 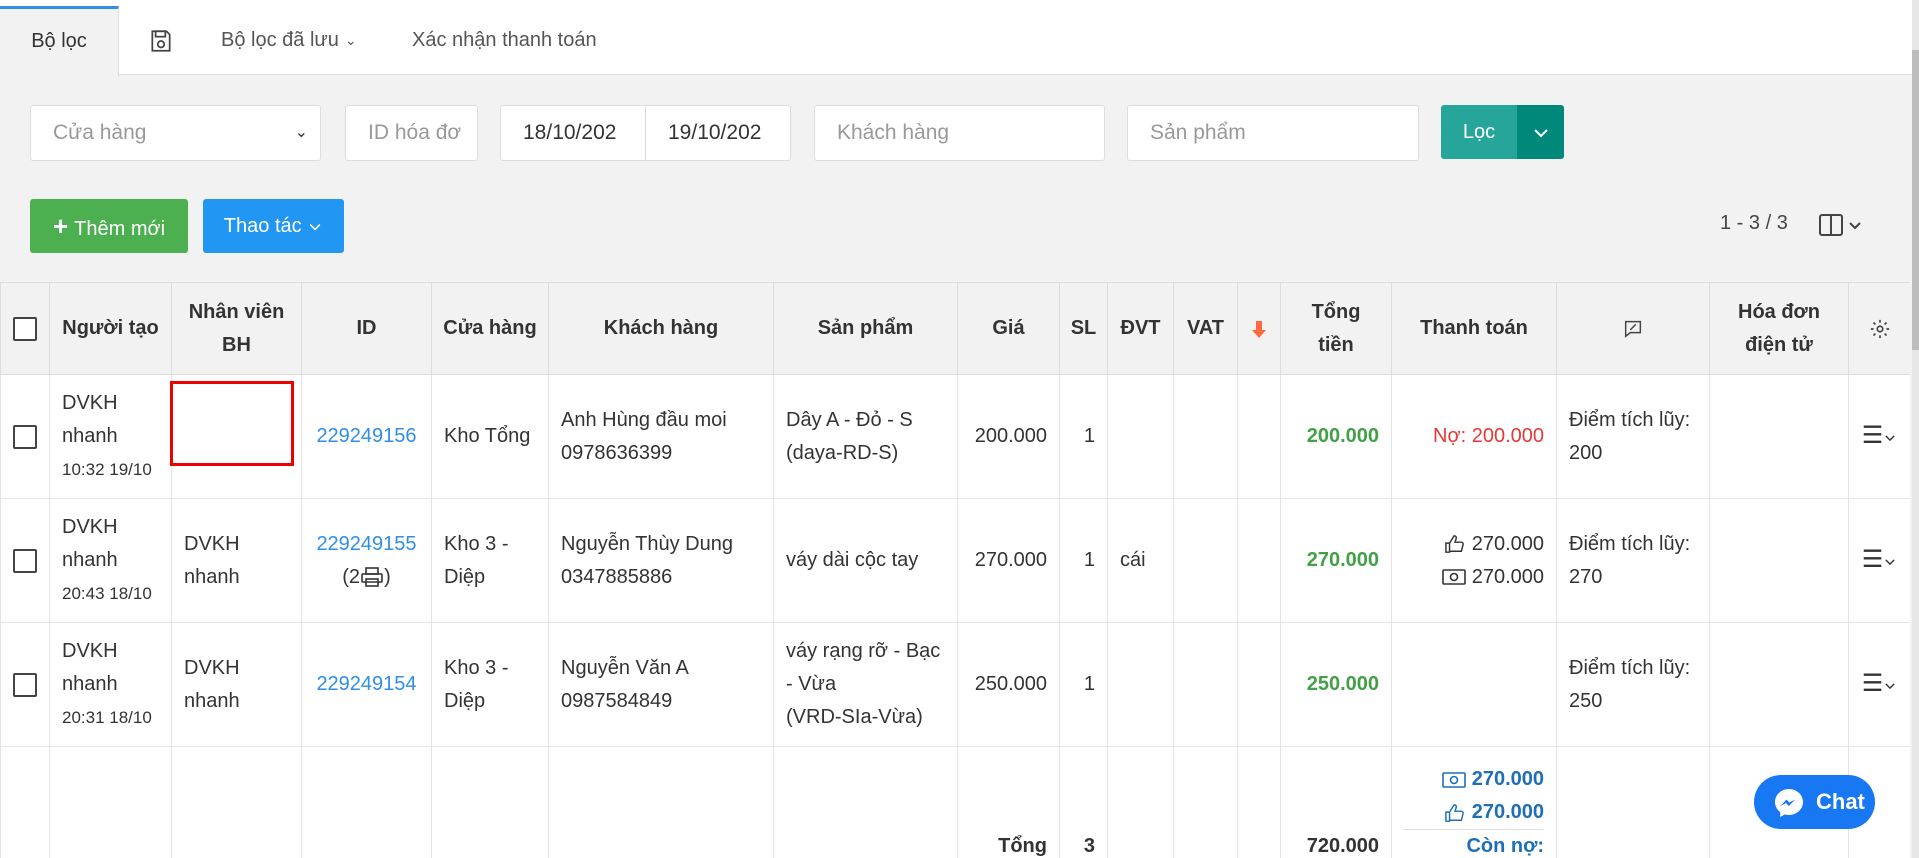 What do you see at coordinates (1872, 683) in the screenshot?
I see `menu-icon: ☰` at bounding box center [1872, 683].